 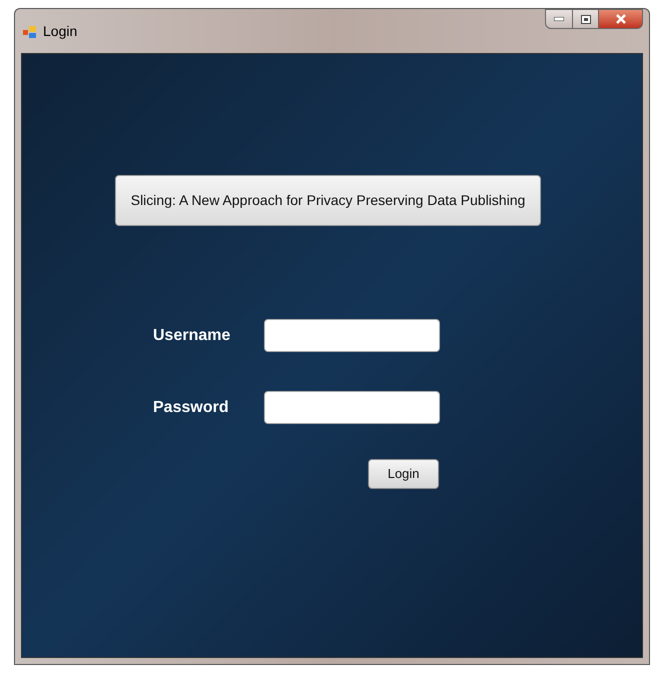 I want to click on minimize-icon, so click(x=559, y=19).